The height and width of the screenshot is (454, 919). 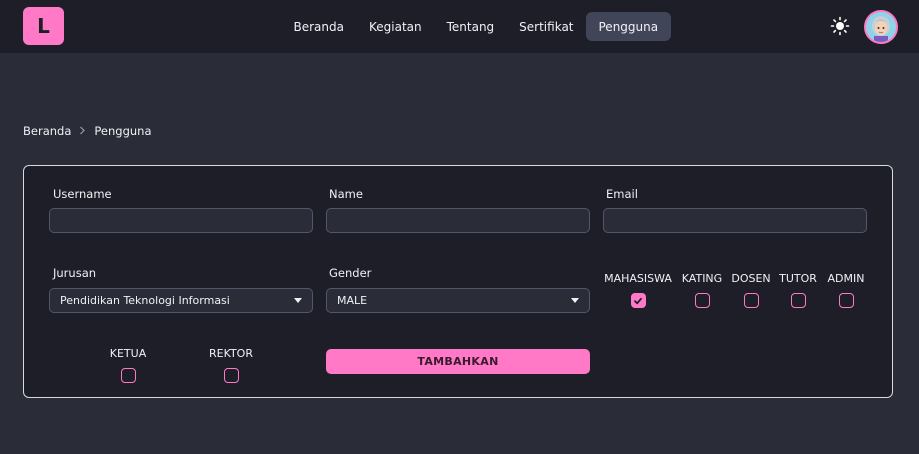 What do you see at coordinates (846, 300) in the screenshot?
I see `role-admin-checkbox` at bounding box center [846, 300].